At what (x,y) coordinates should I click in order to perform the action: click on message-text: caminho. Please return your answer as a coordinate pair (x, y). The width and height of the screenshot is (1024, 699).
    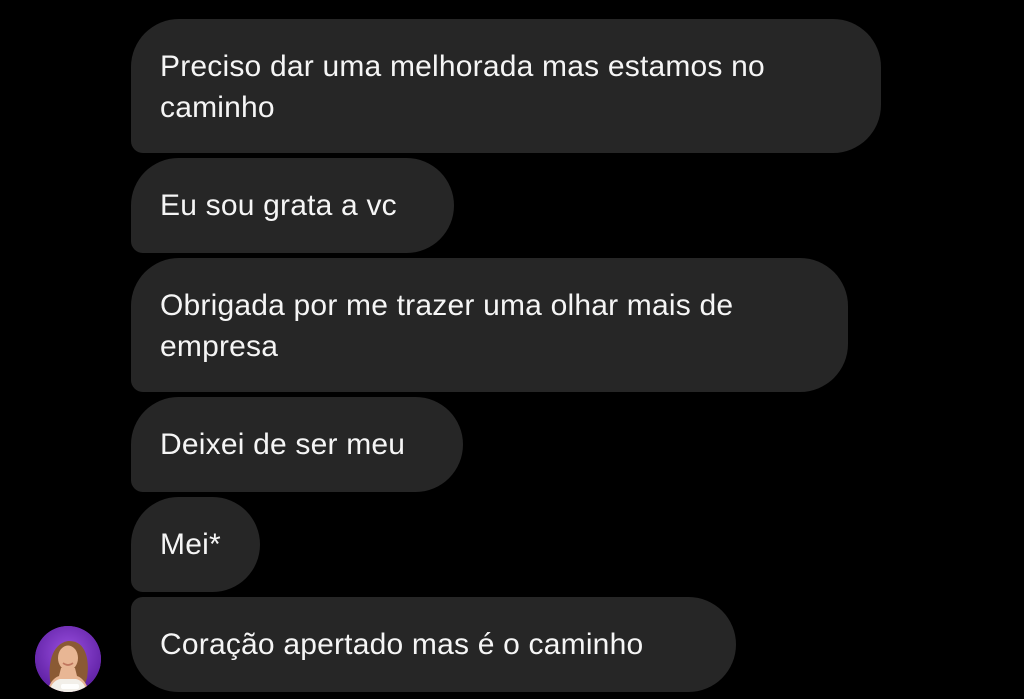
    Looking at the image, I should click on (217, 107).